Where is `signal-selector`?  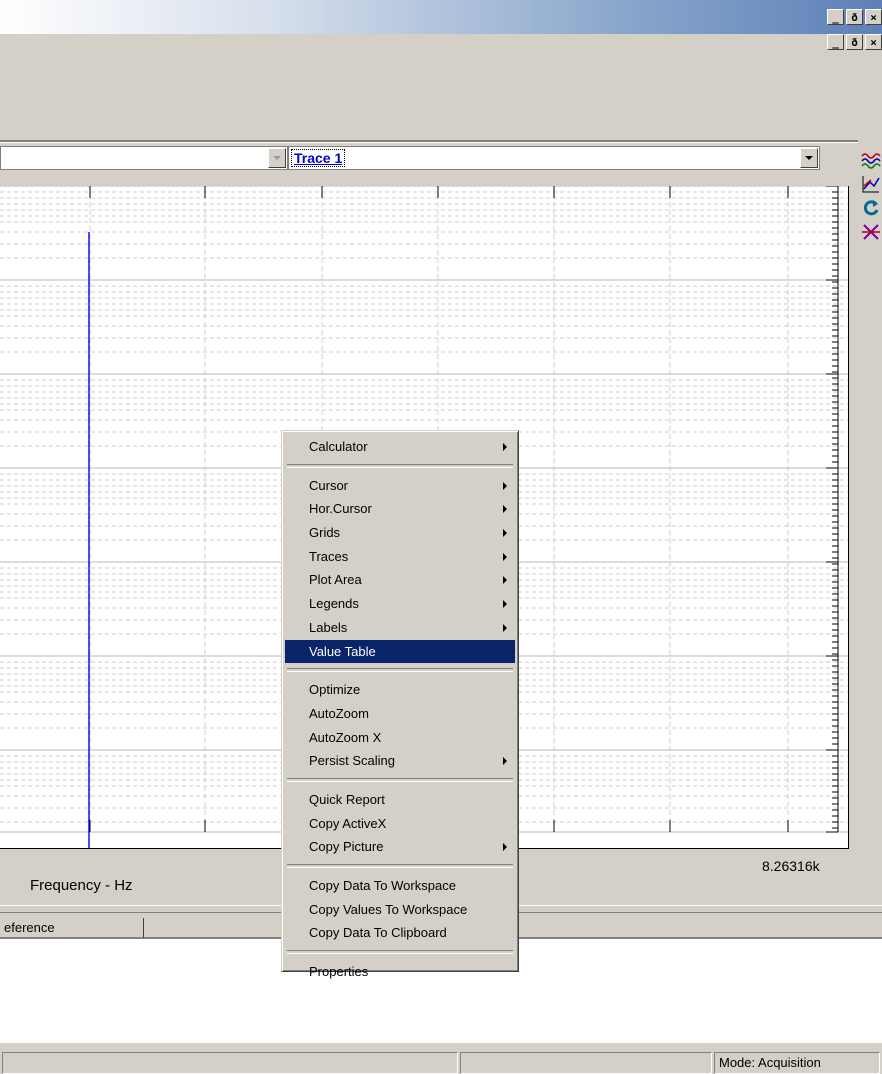 signal-selector is located at coordinates (144, 158).